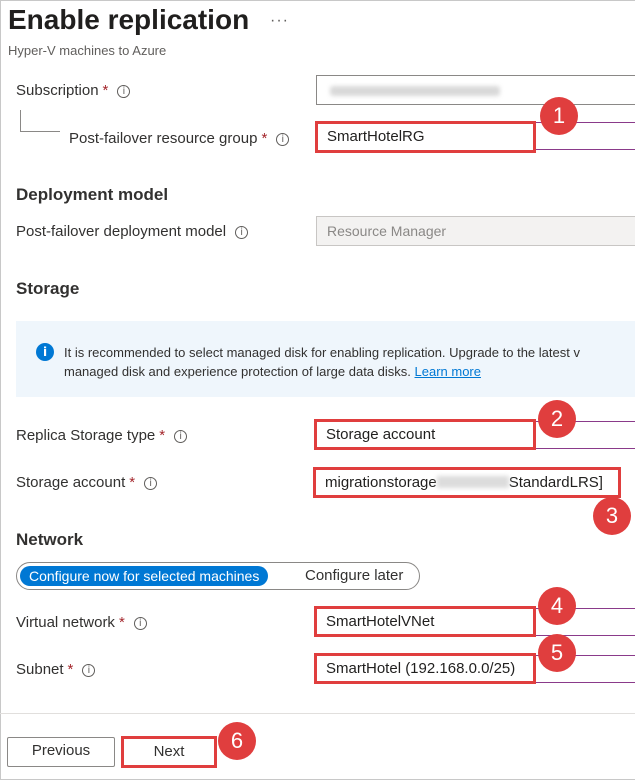  I want to click on callout-badge-3: 3, so click(612, 516).